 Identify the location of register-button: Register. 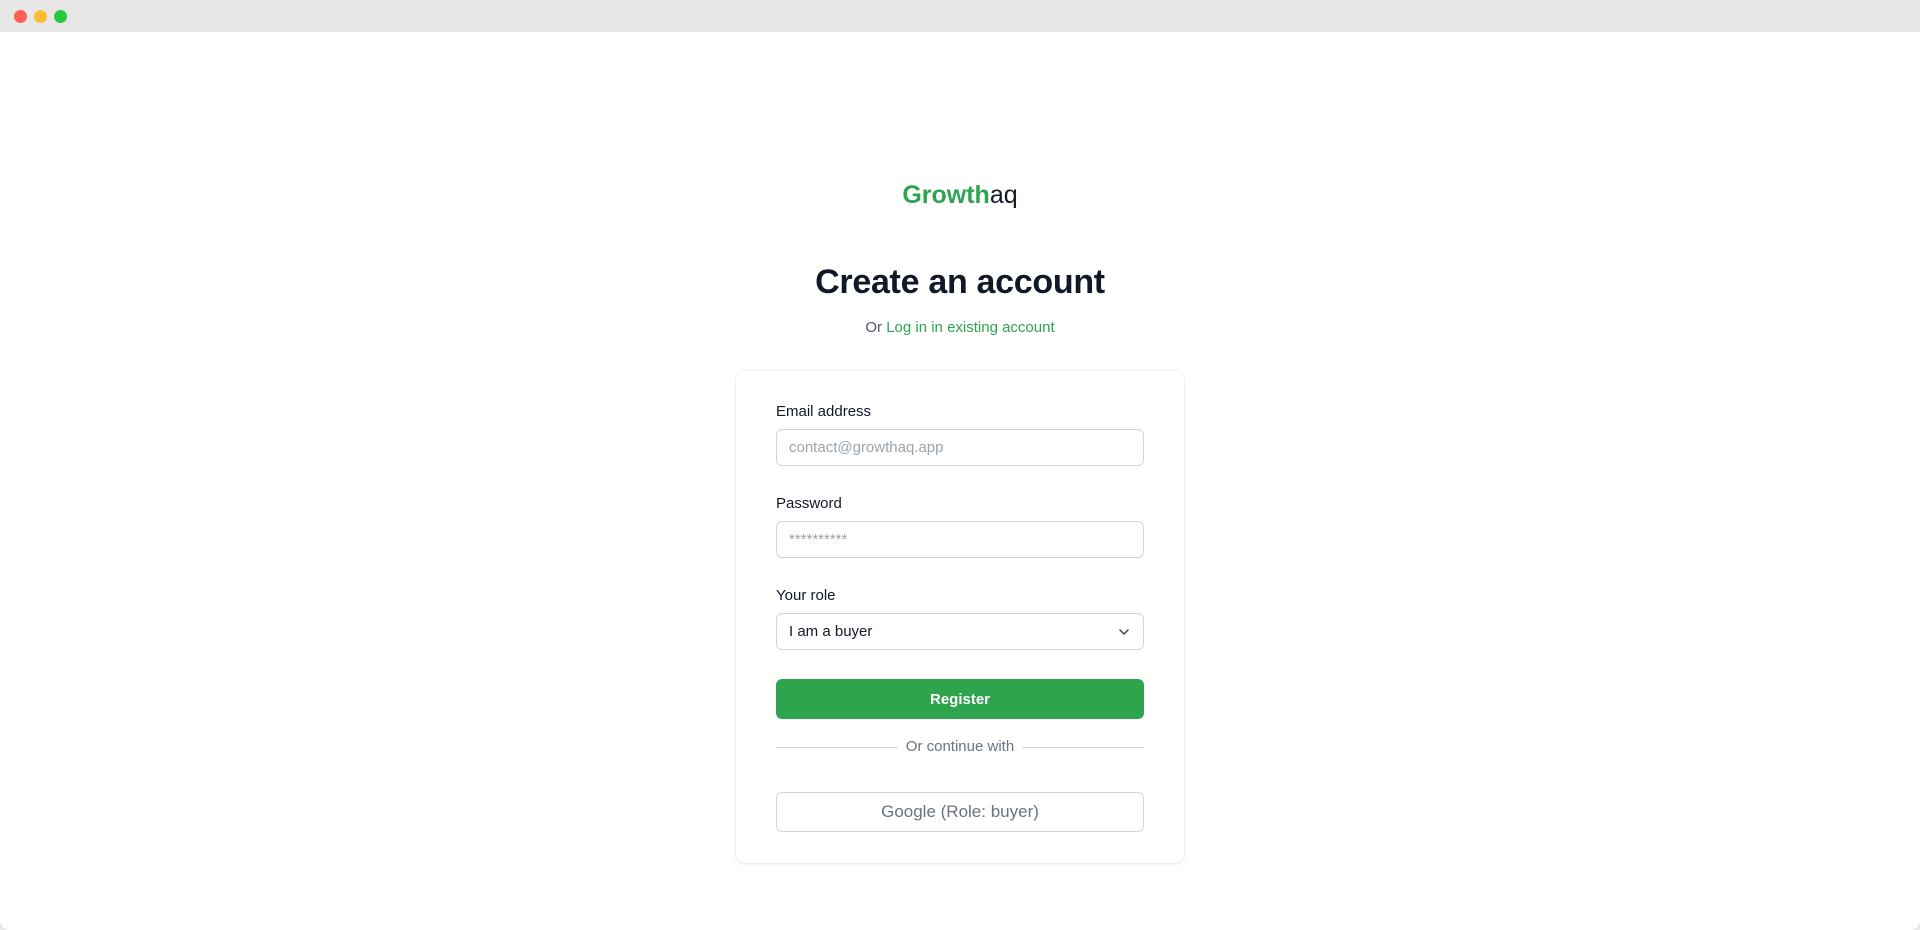
(960, 699).